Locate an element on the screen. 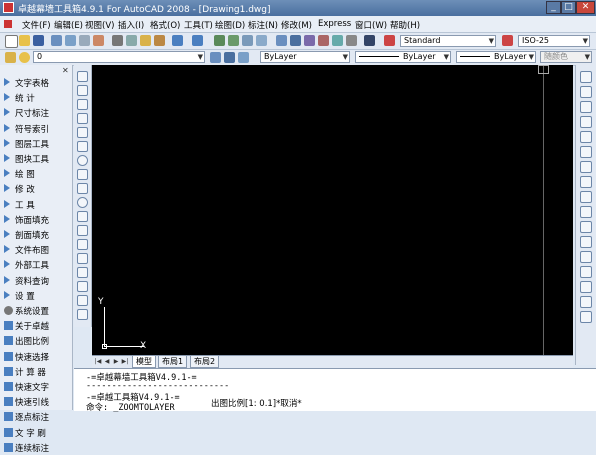 The image size is (596, 455). revision-cloud-icon is located at coordinates (82, 174).